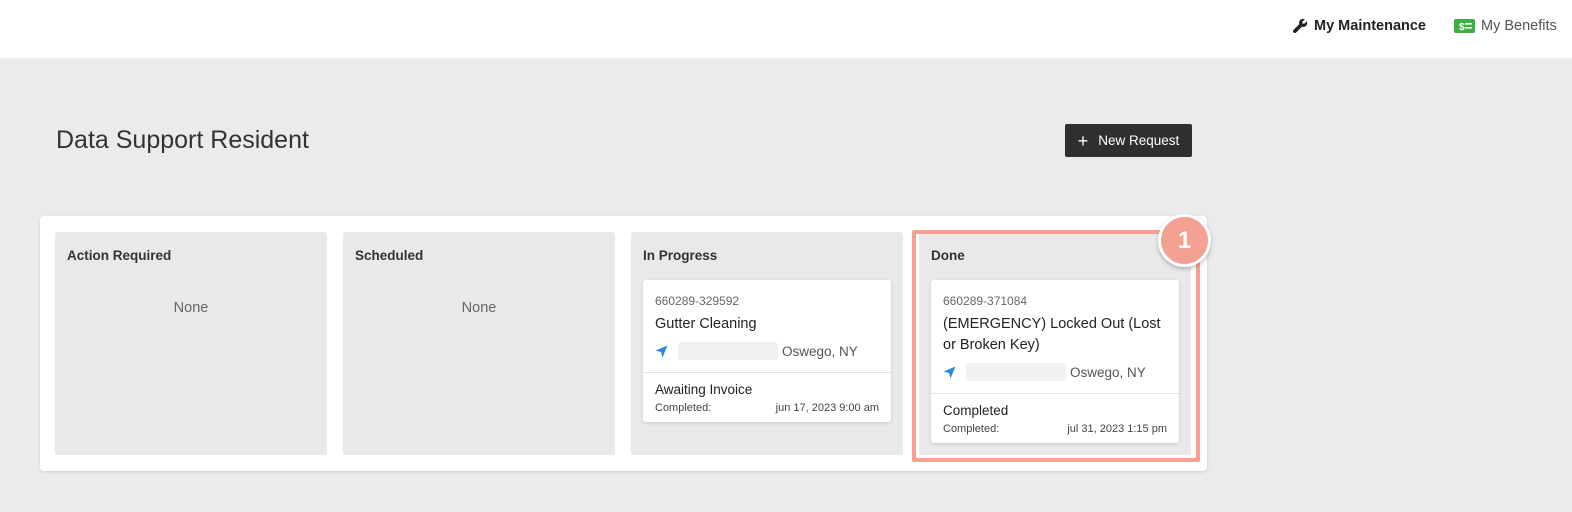  I want to click on nav-my-maintenance-label: My Maintenance, so click(1370, 26).